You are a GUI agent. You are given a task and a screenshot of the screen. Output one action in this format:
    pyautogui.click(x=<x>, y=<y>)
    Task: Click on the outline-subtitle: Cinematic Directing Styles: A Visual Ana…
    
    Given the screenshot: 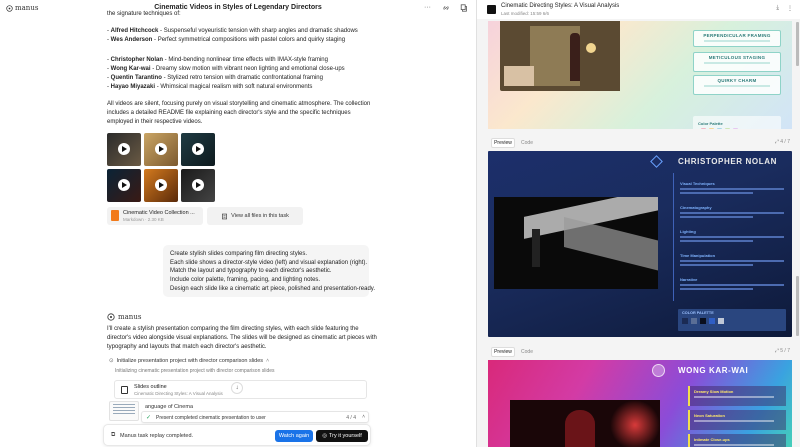 What is the action you would take?
    pyautogui.click(x=178, y=393)
    